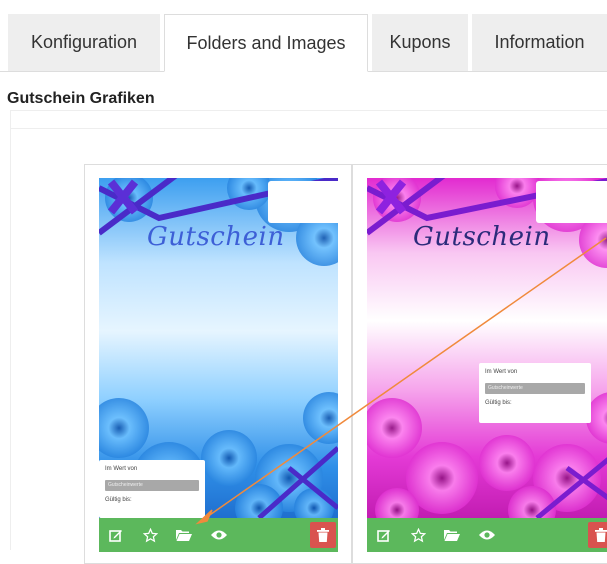  What do you see at coordinates (266, 43) in the screenshot?
I see `tab-folders-and-images: Folders and Images` at bounding box center [266, 43].